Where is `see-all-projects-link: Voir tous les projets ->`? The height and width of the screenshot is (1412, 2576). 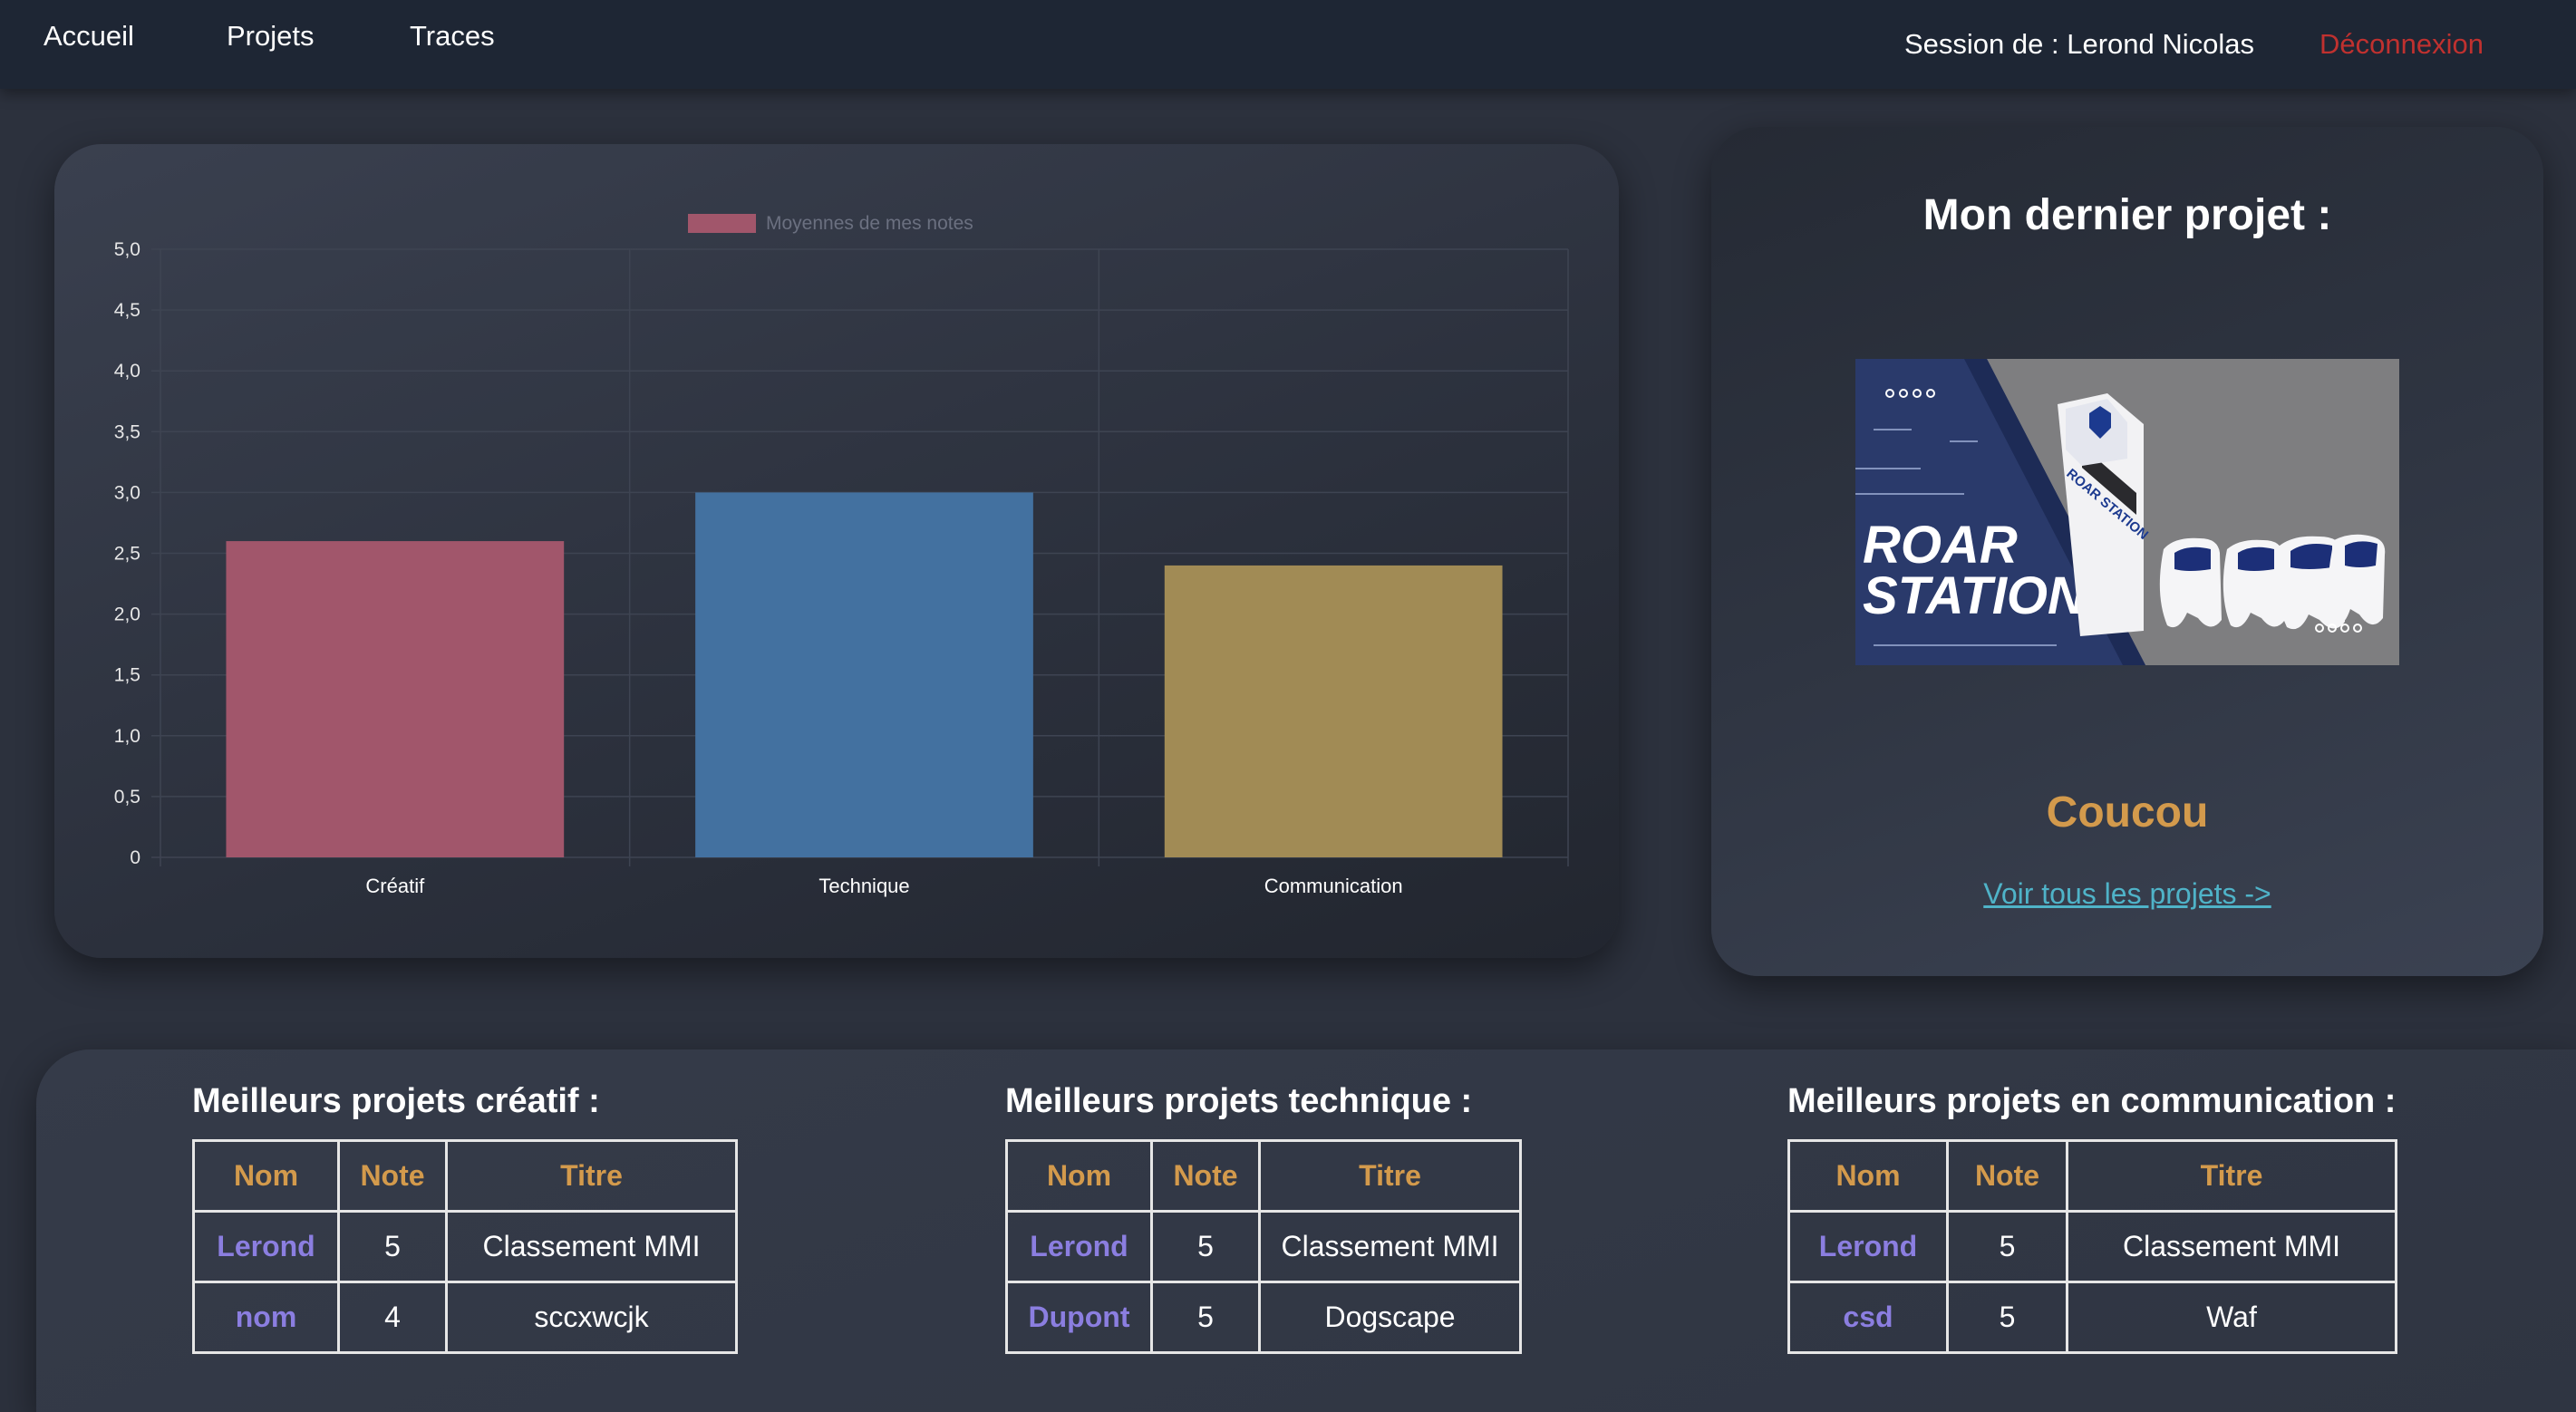 see-all-projects-link: Voir tous les projets -> is located at coordinates (2127, 894).